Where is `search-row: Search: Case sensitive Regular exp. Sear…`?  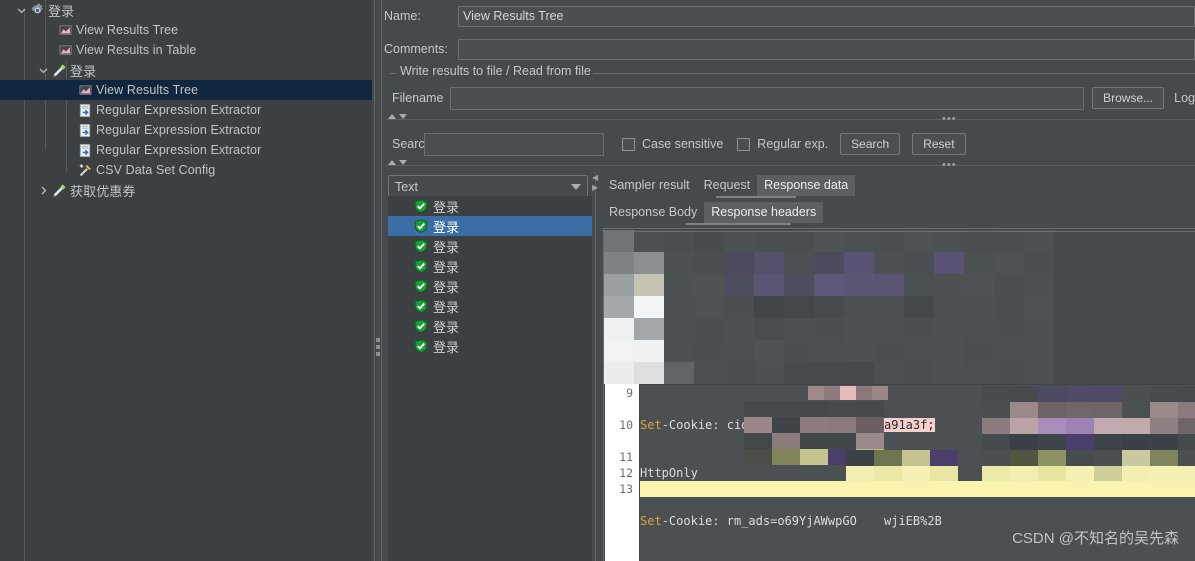 search-row: Search: Case sensitive Regular exp. Sear… is located at coordinates (793, 144).